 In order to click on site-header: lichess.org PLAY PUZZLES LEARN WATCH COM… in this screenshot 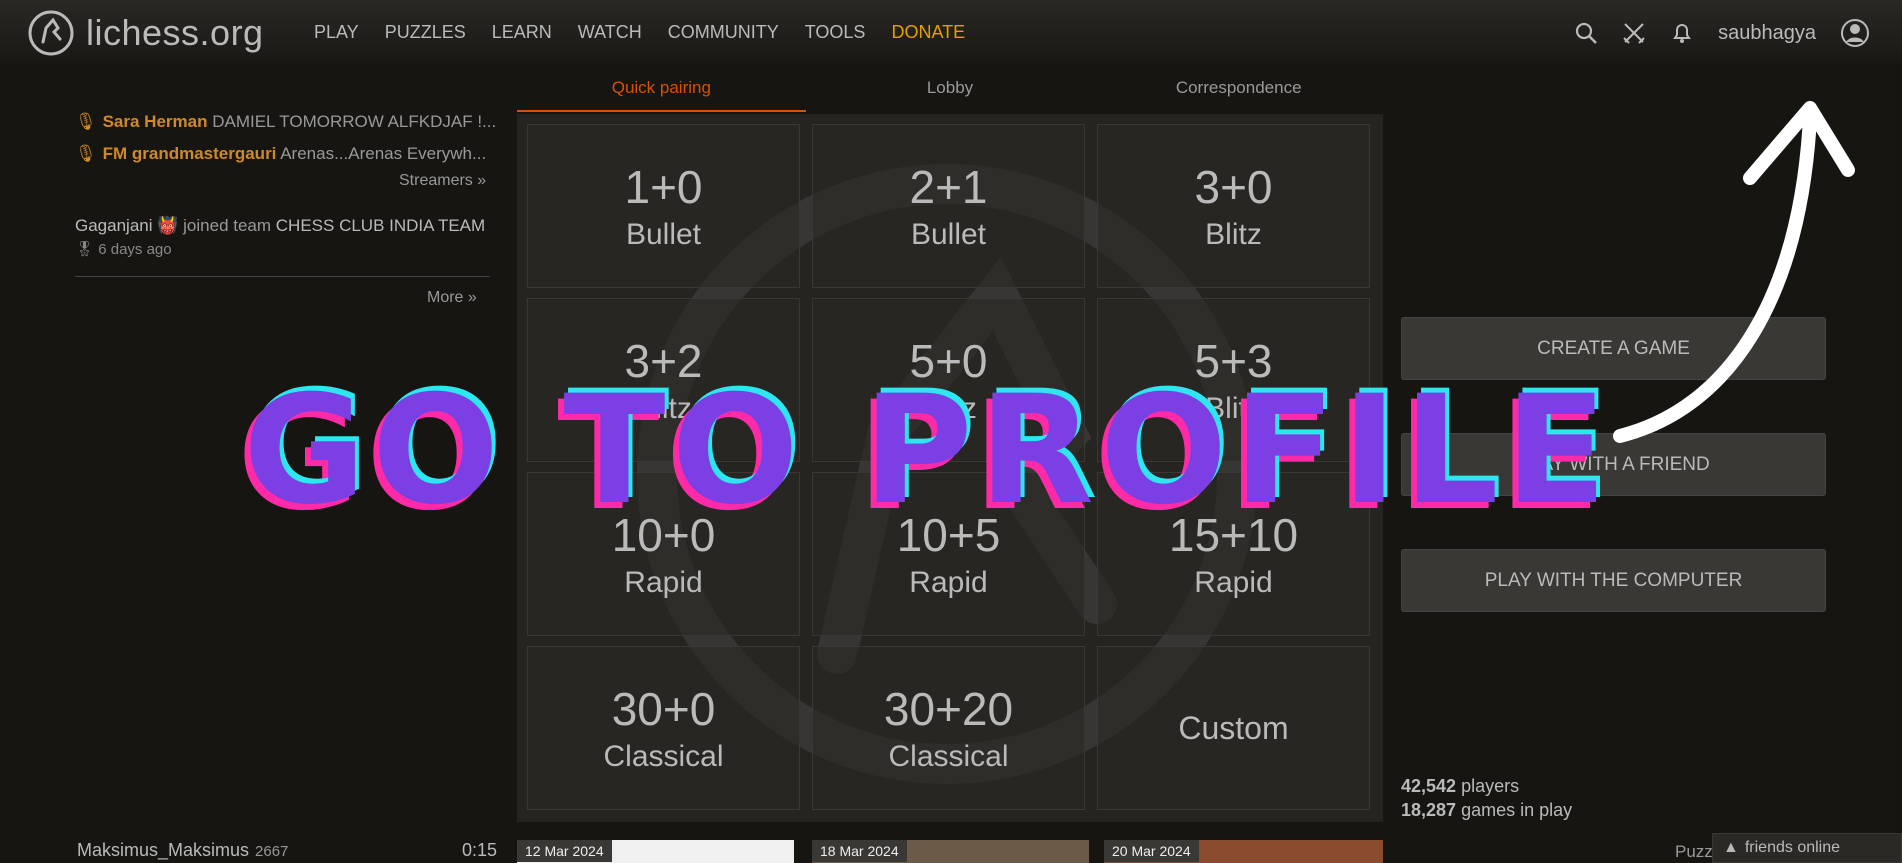, I will do `click(951, 32)`.